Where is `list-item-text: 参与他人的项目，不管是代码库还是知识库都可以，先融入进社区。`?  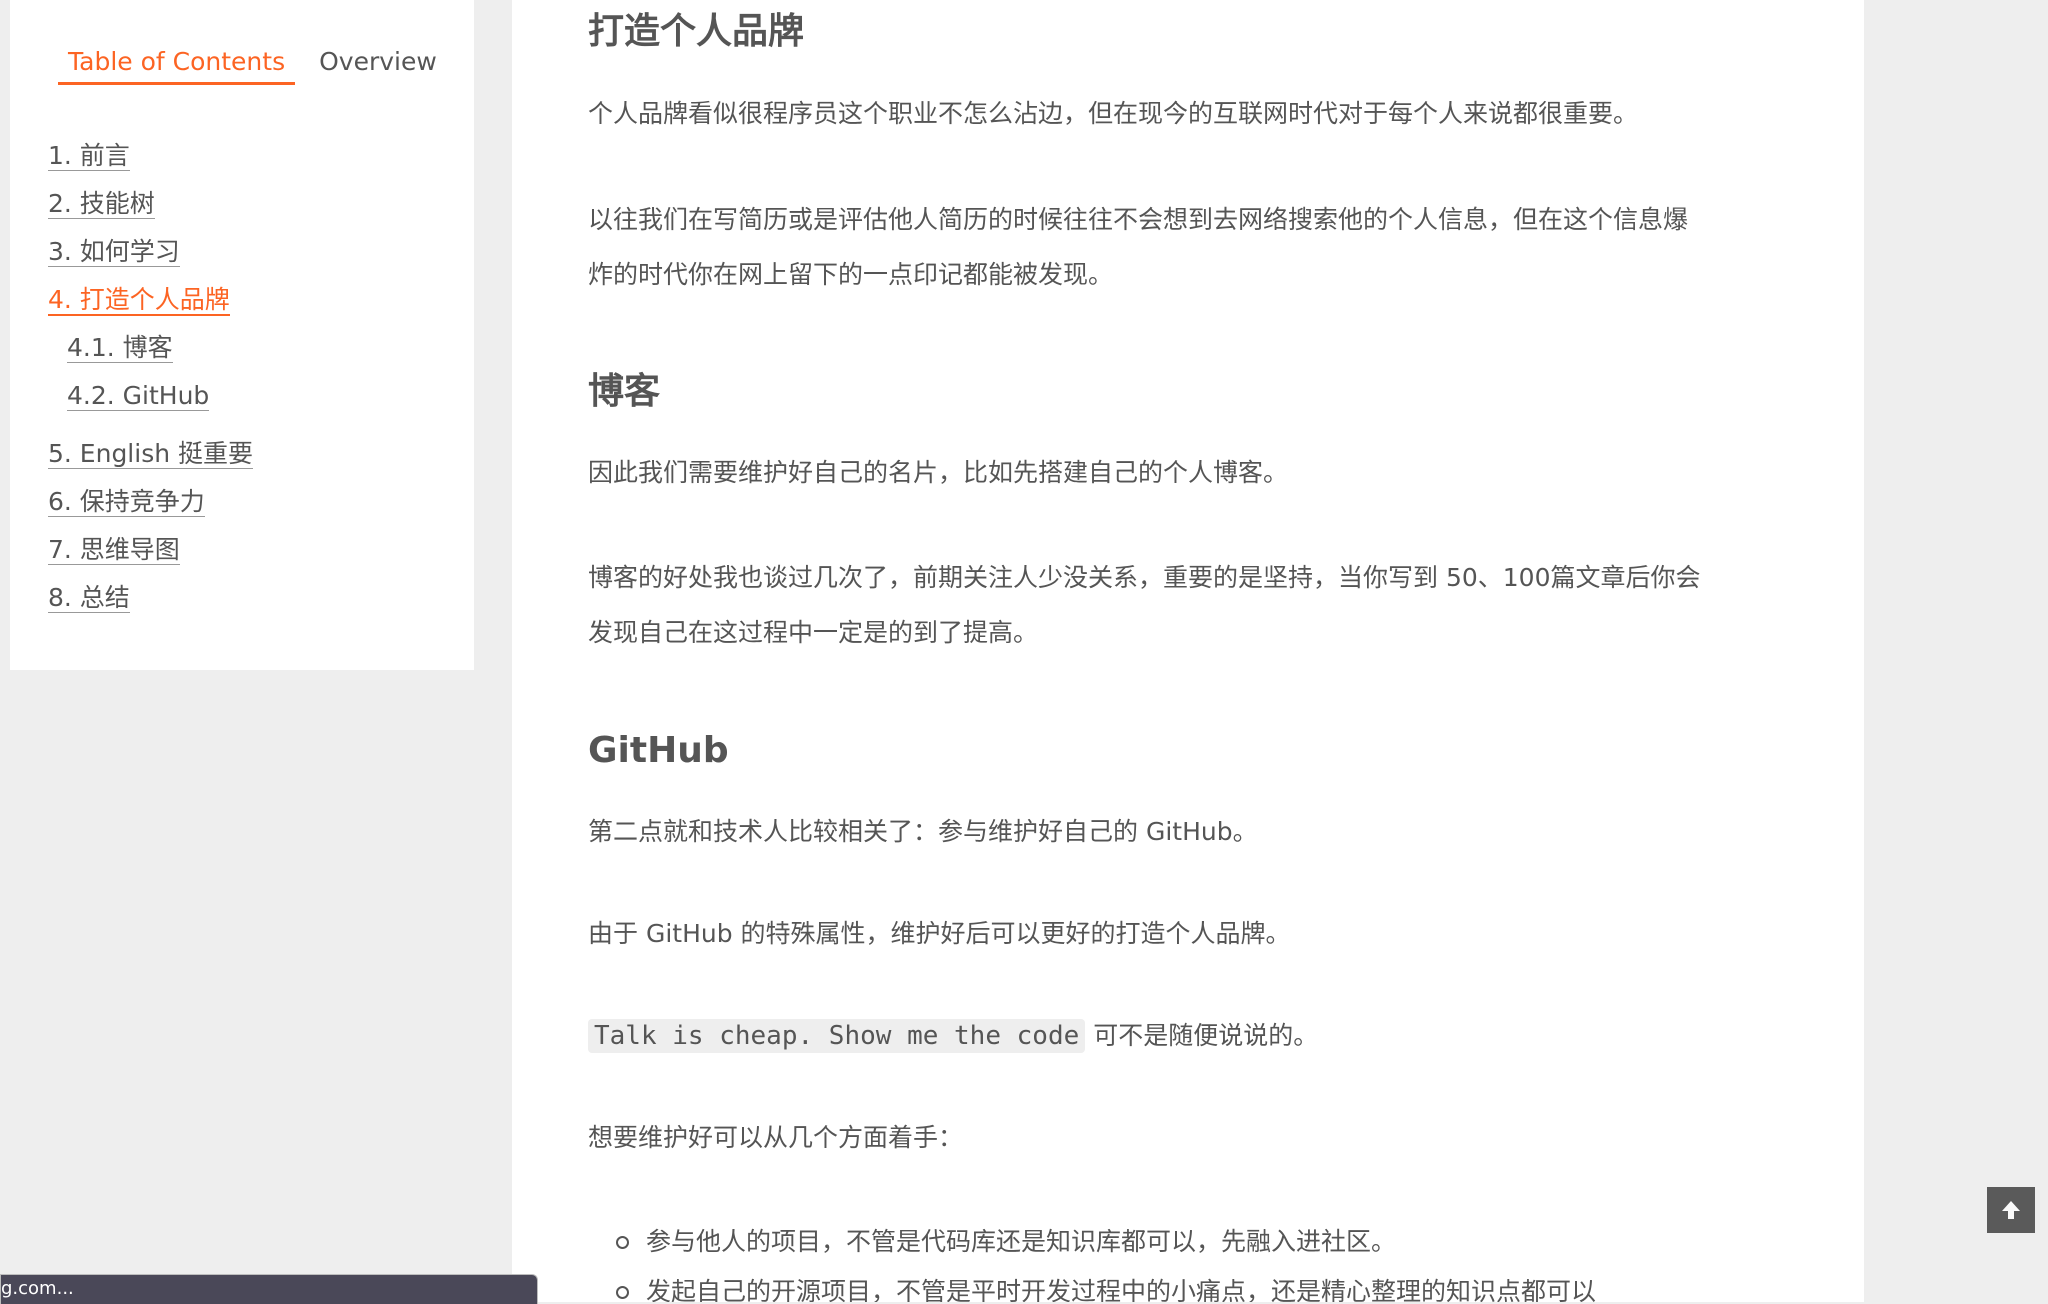 list-item-text: 参与他人的项目，不管是代码库还是知识库都可以，先融入进社区。 is located at coordinates (1021, 1241).